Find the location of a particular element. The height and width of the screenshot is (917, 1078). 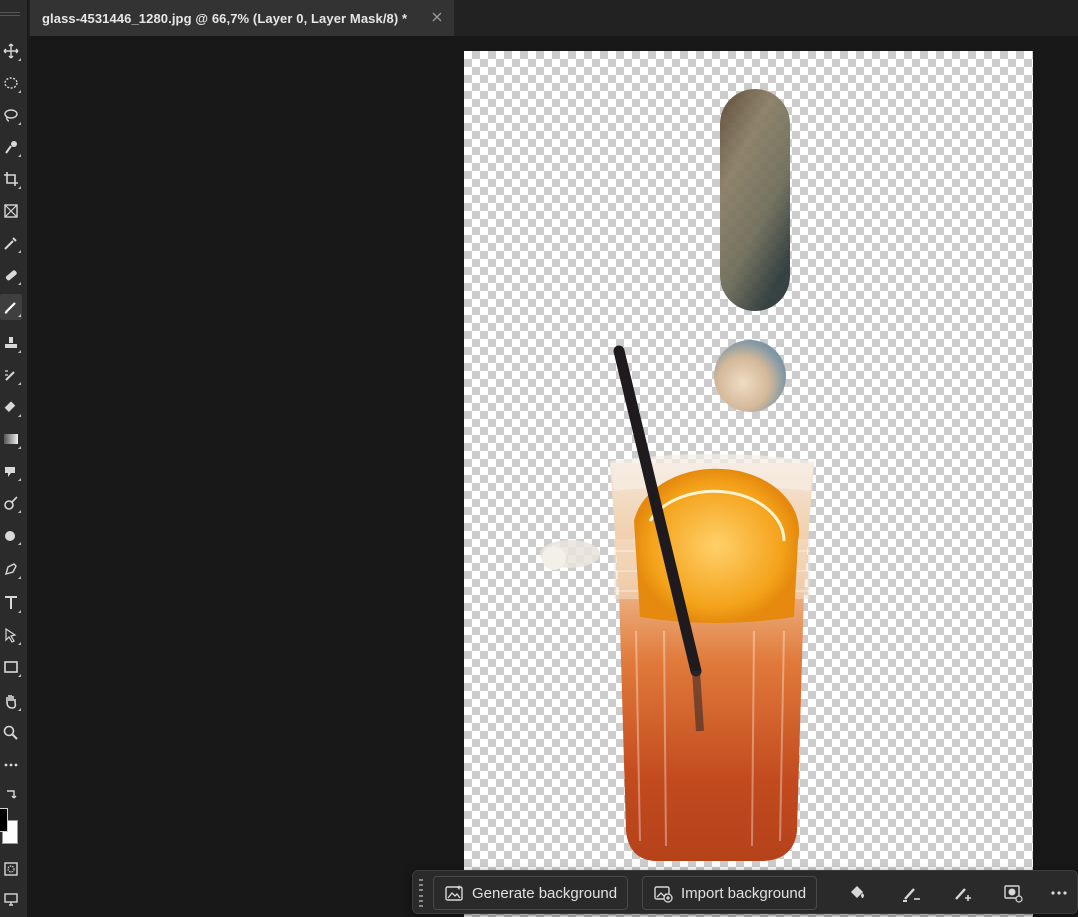

arrow-select-icon is located at coordinates (11, 635).